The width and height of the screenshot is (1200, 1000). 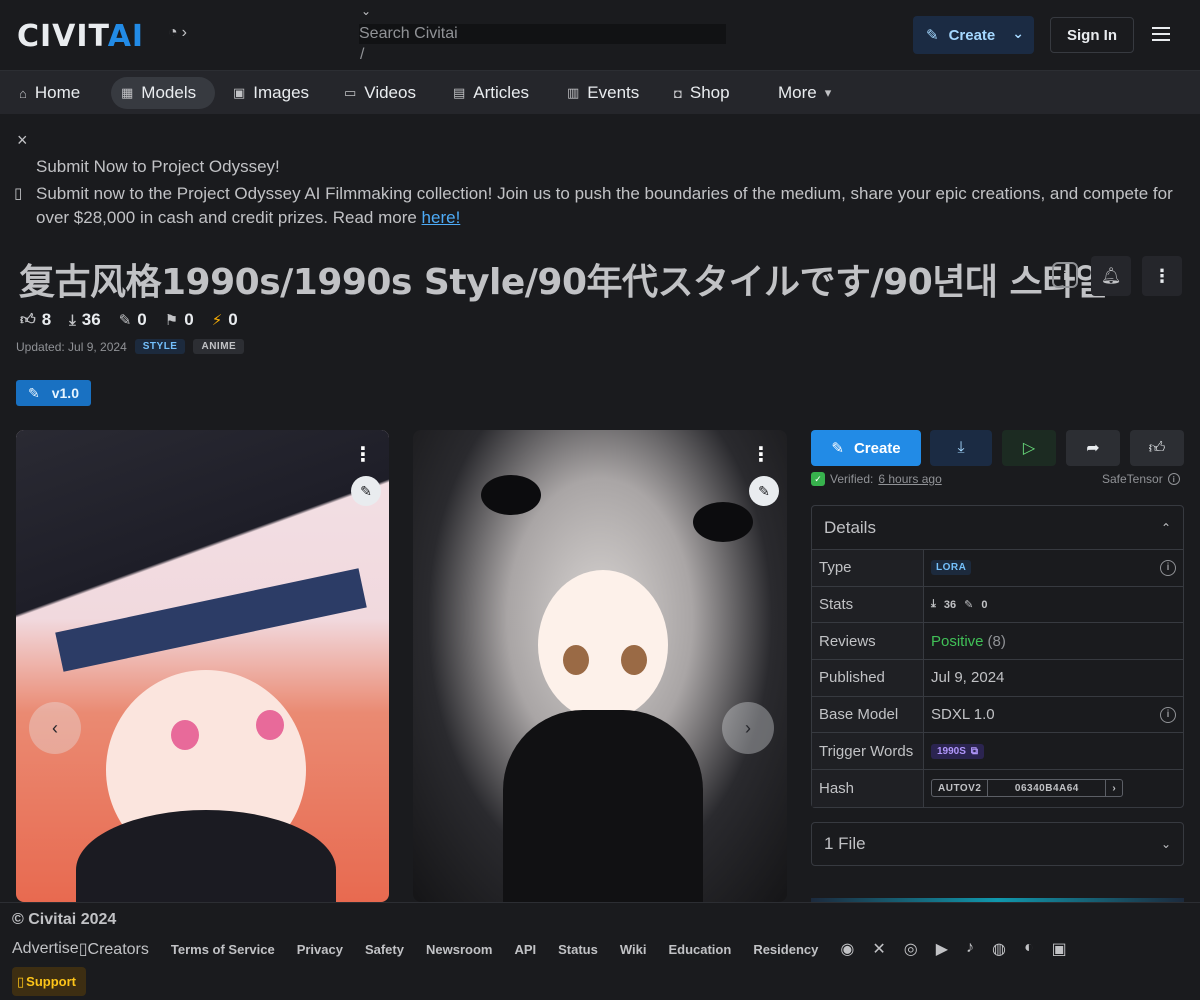 What do you see at coordinates (997, 528) in the screenshot?
I see `details-header: Details ⌃` at bounding box center [997, 528].